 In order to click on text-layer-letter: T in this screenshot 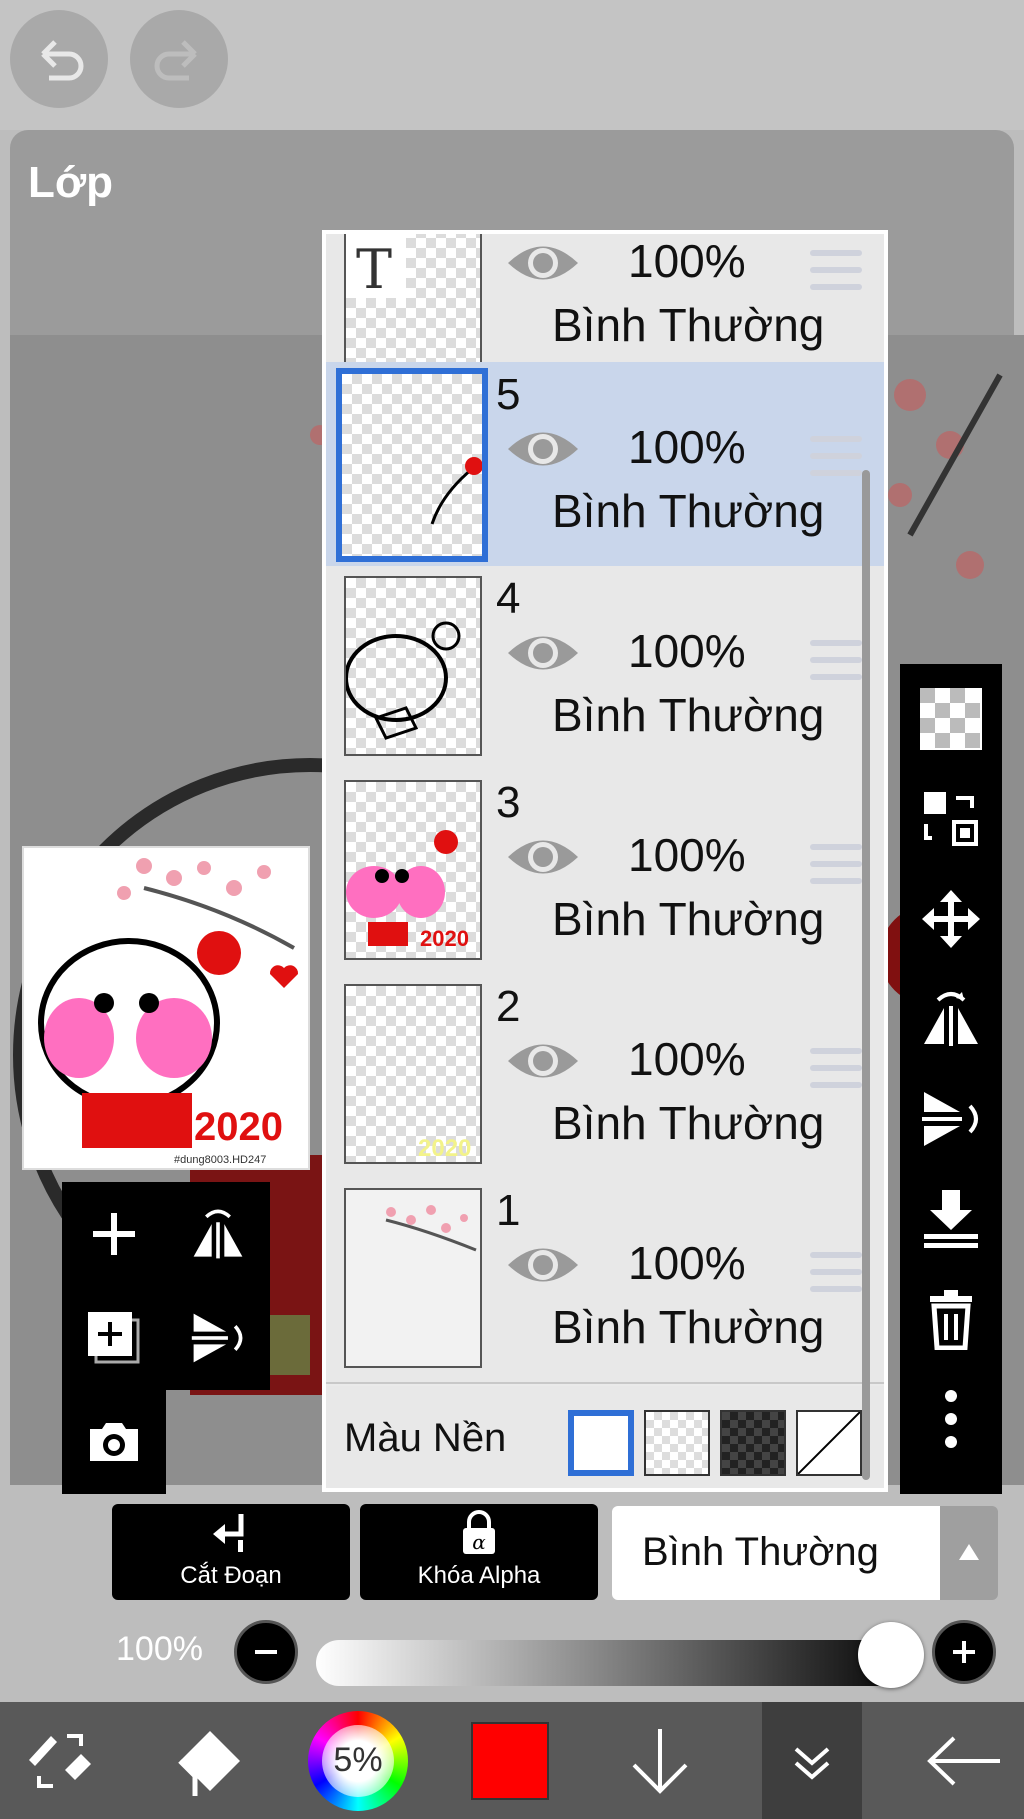, I will do `click(374, 269)`.